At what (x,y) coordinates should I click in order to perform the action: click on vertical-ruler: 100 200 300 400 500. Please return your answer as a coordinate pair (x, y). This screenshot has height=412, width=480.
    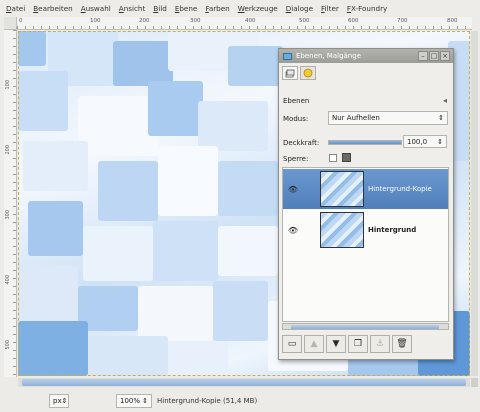
    Looking at the image, I should click on (10, 203).